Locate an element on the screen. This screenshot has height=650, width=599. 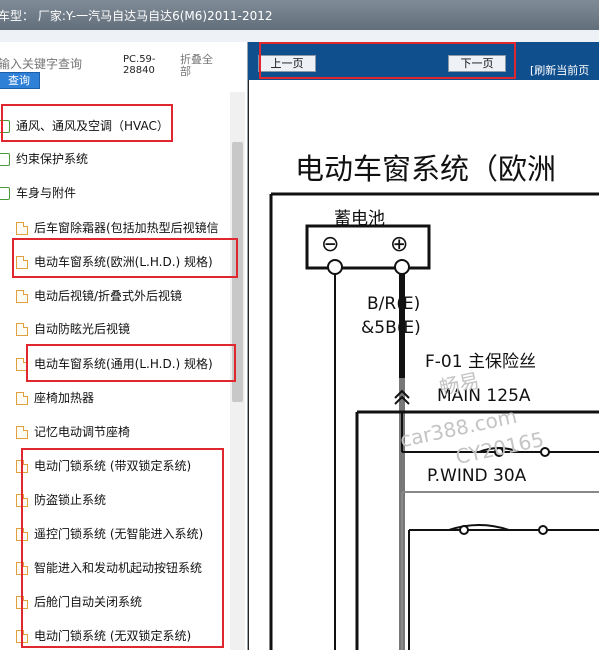
tree-item-label: 座椅加热器 is located at coordinates (64, 398).